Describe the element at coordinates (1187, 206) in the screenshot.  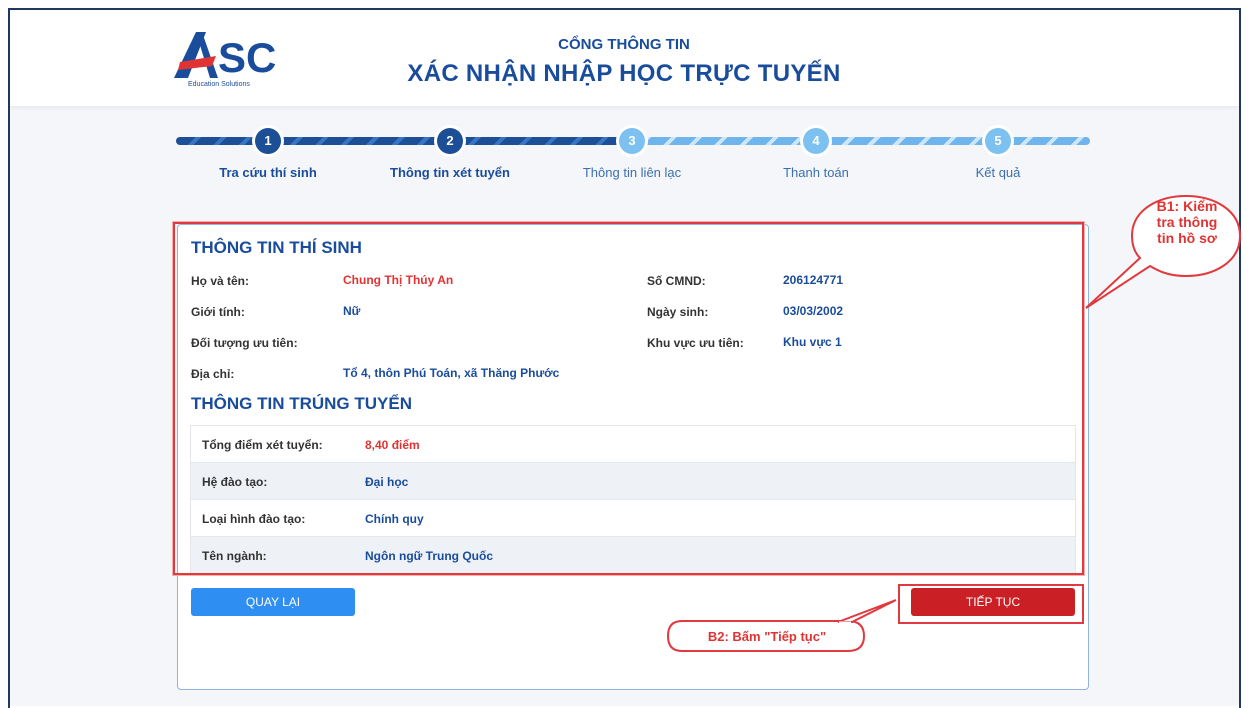
I see `b1-line-1: B1: Kiểm` at that location.